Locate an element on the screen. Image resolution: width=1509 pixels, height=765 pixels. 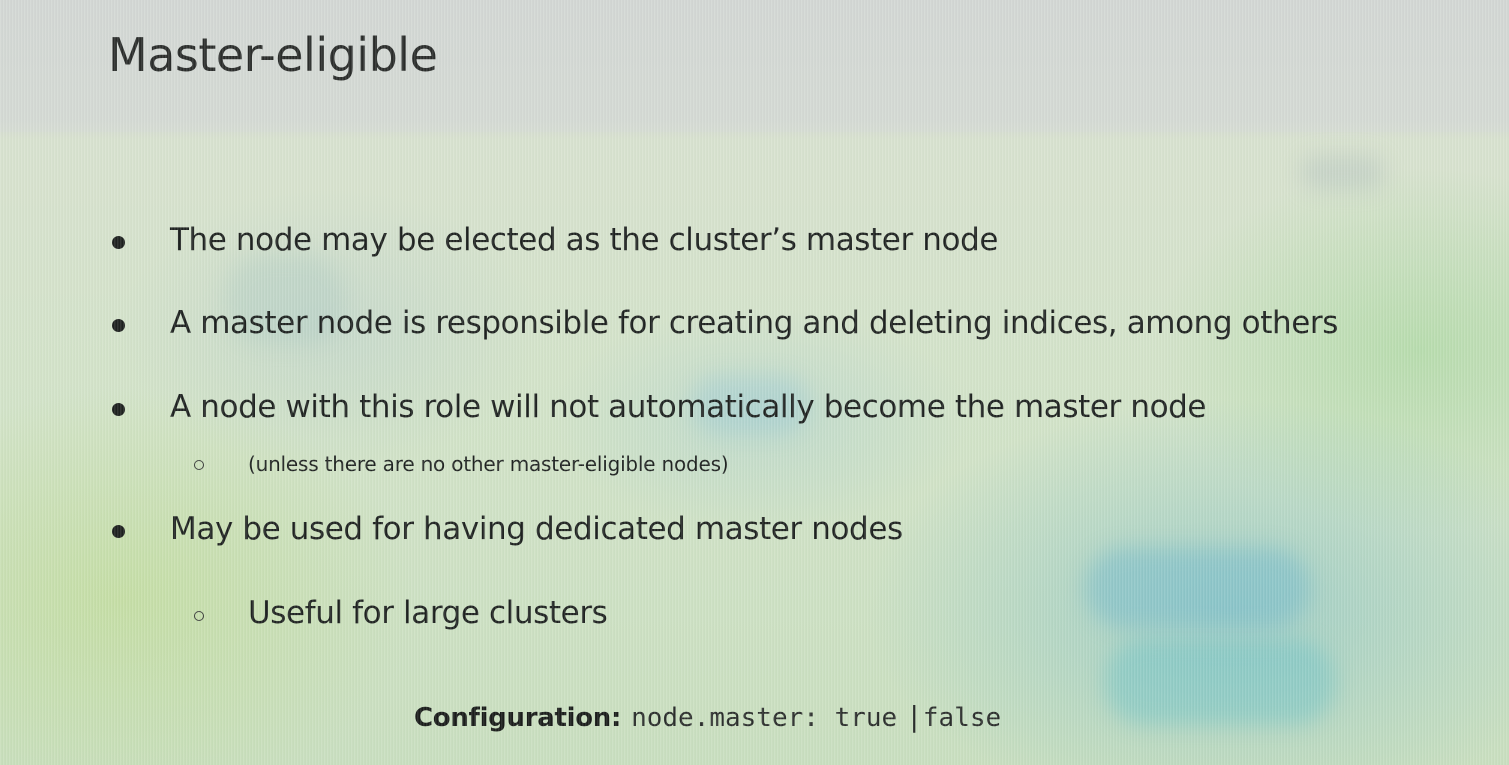
configuration-line: Configuration: node.master: true | false is located at coordinates (707, 716).